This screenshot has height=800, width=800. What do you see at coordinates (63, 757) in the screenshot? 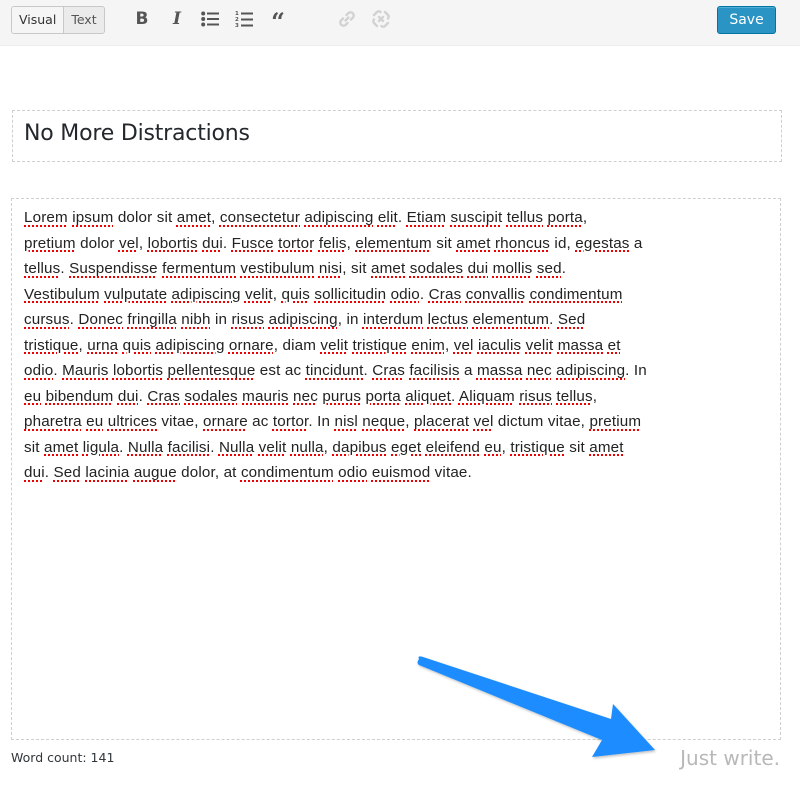
I see `word-count: Word count: 141` at bounding box center [63, 757].